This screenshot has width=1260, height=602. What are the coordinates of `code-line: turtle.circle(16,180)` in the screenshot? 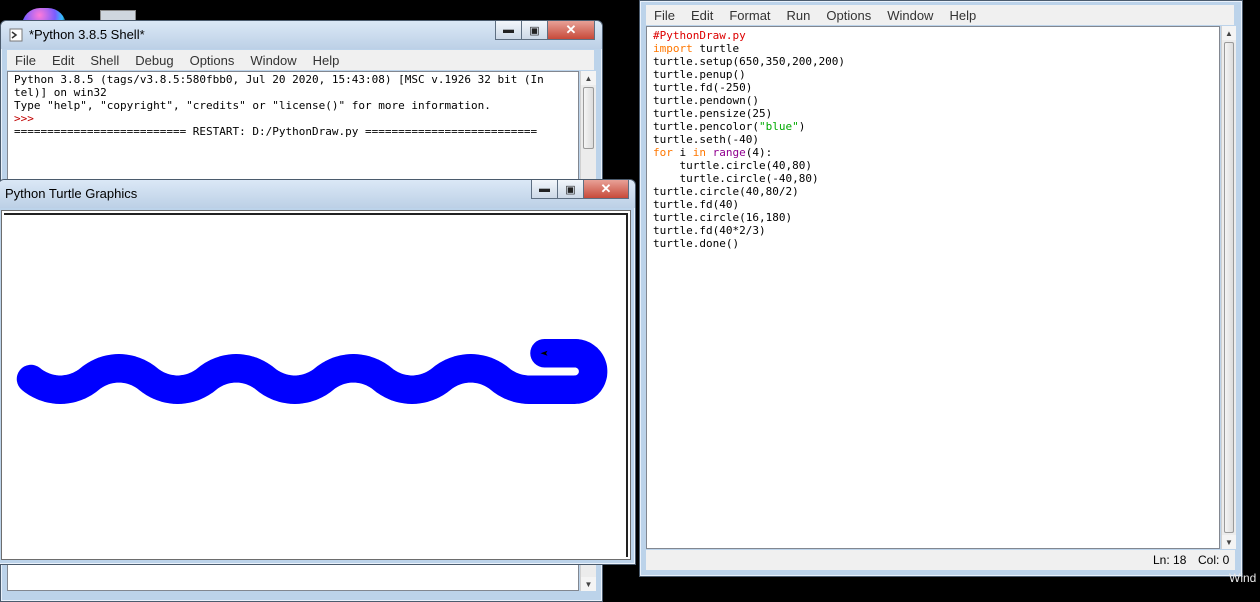 It's located at (723, 217).